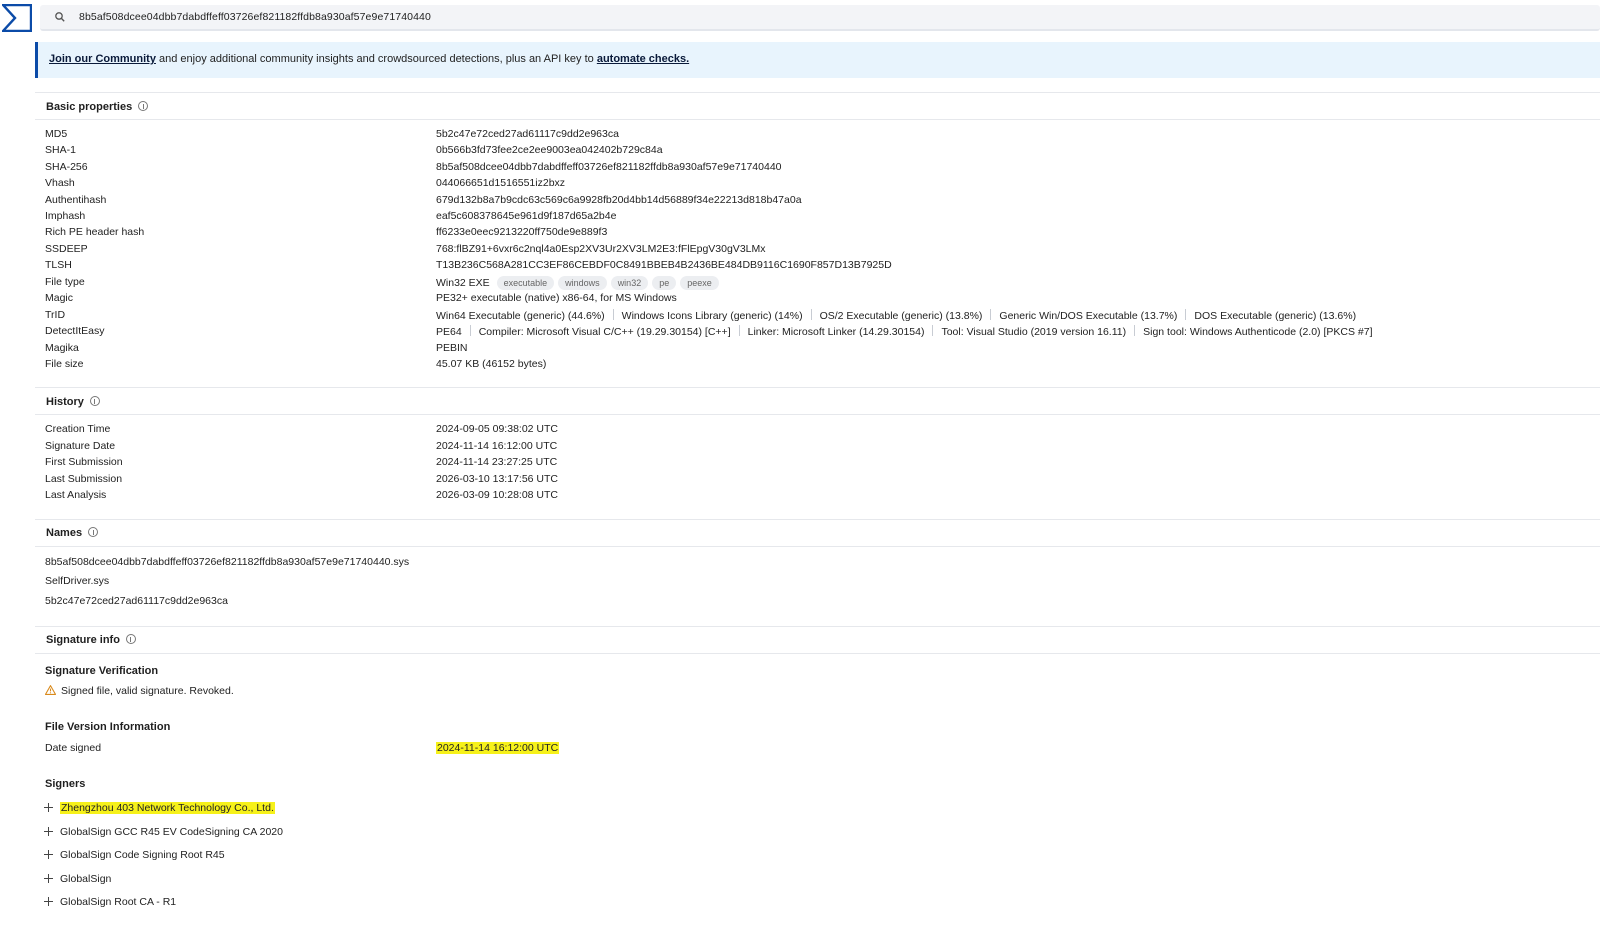  Describe the element at coordinates (78, 429) in the screenshot. I see `history-key: Creation Time` at that location.